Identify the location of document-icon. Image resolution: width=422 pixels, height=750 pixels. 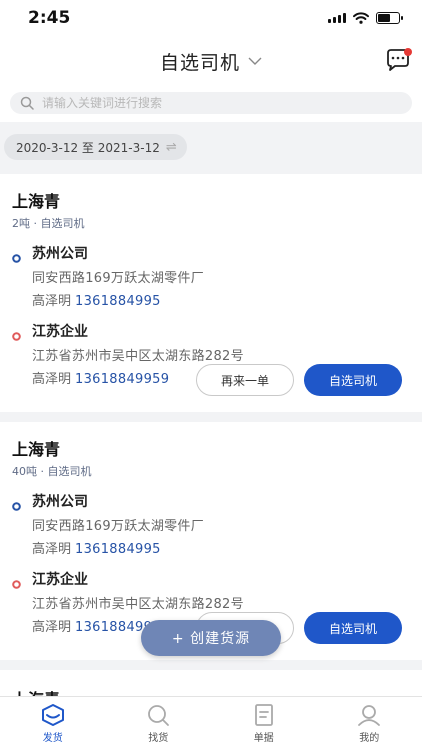
(263, 715).